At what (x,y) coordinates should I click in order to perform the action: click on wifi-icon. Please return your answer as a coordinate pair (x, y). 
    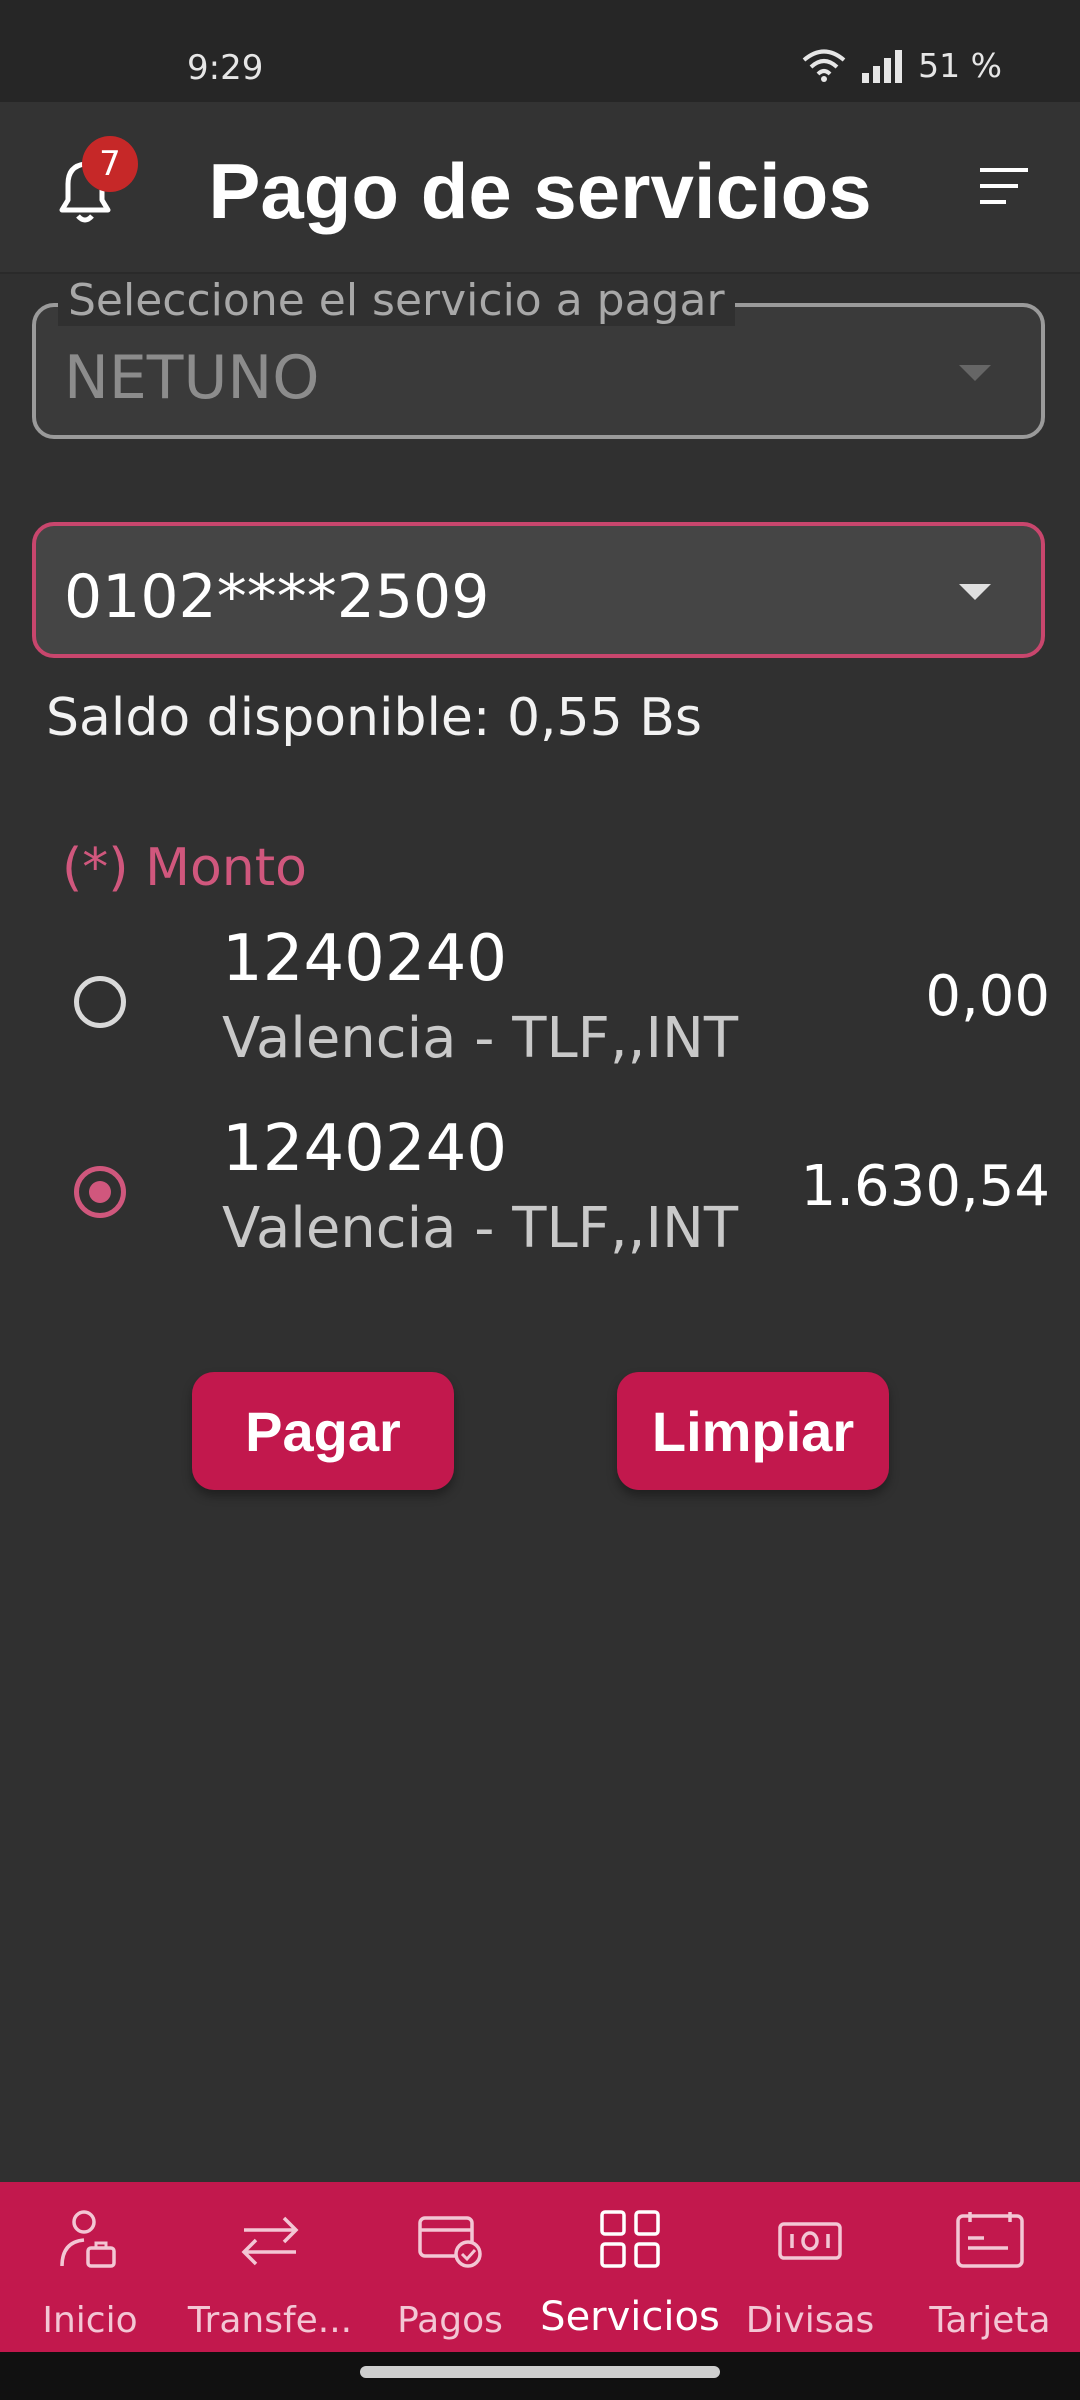
    Looking at the image, I should click on (824, 66).